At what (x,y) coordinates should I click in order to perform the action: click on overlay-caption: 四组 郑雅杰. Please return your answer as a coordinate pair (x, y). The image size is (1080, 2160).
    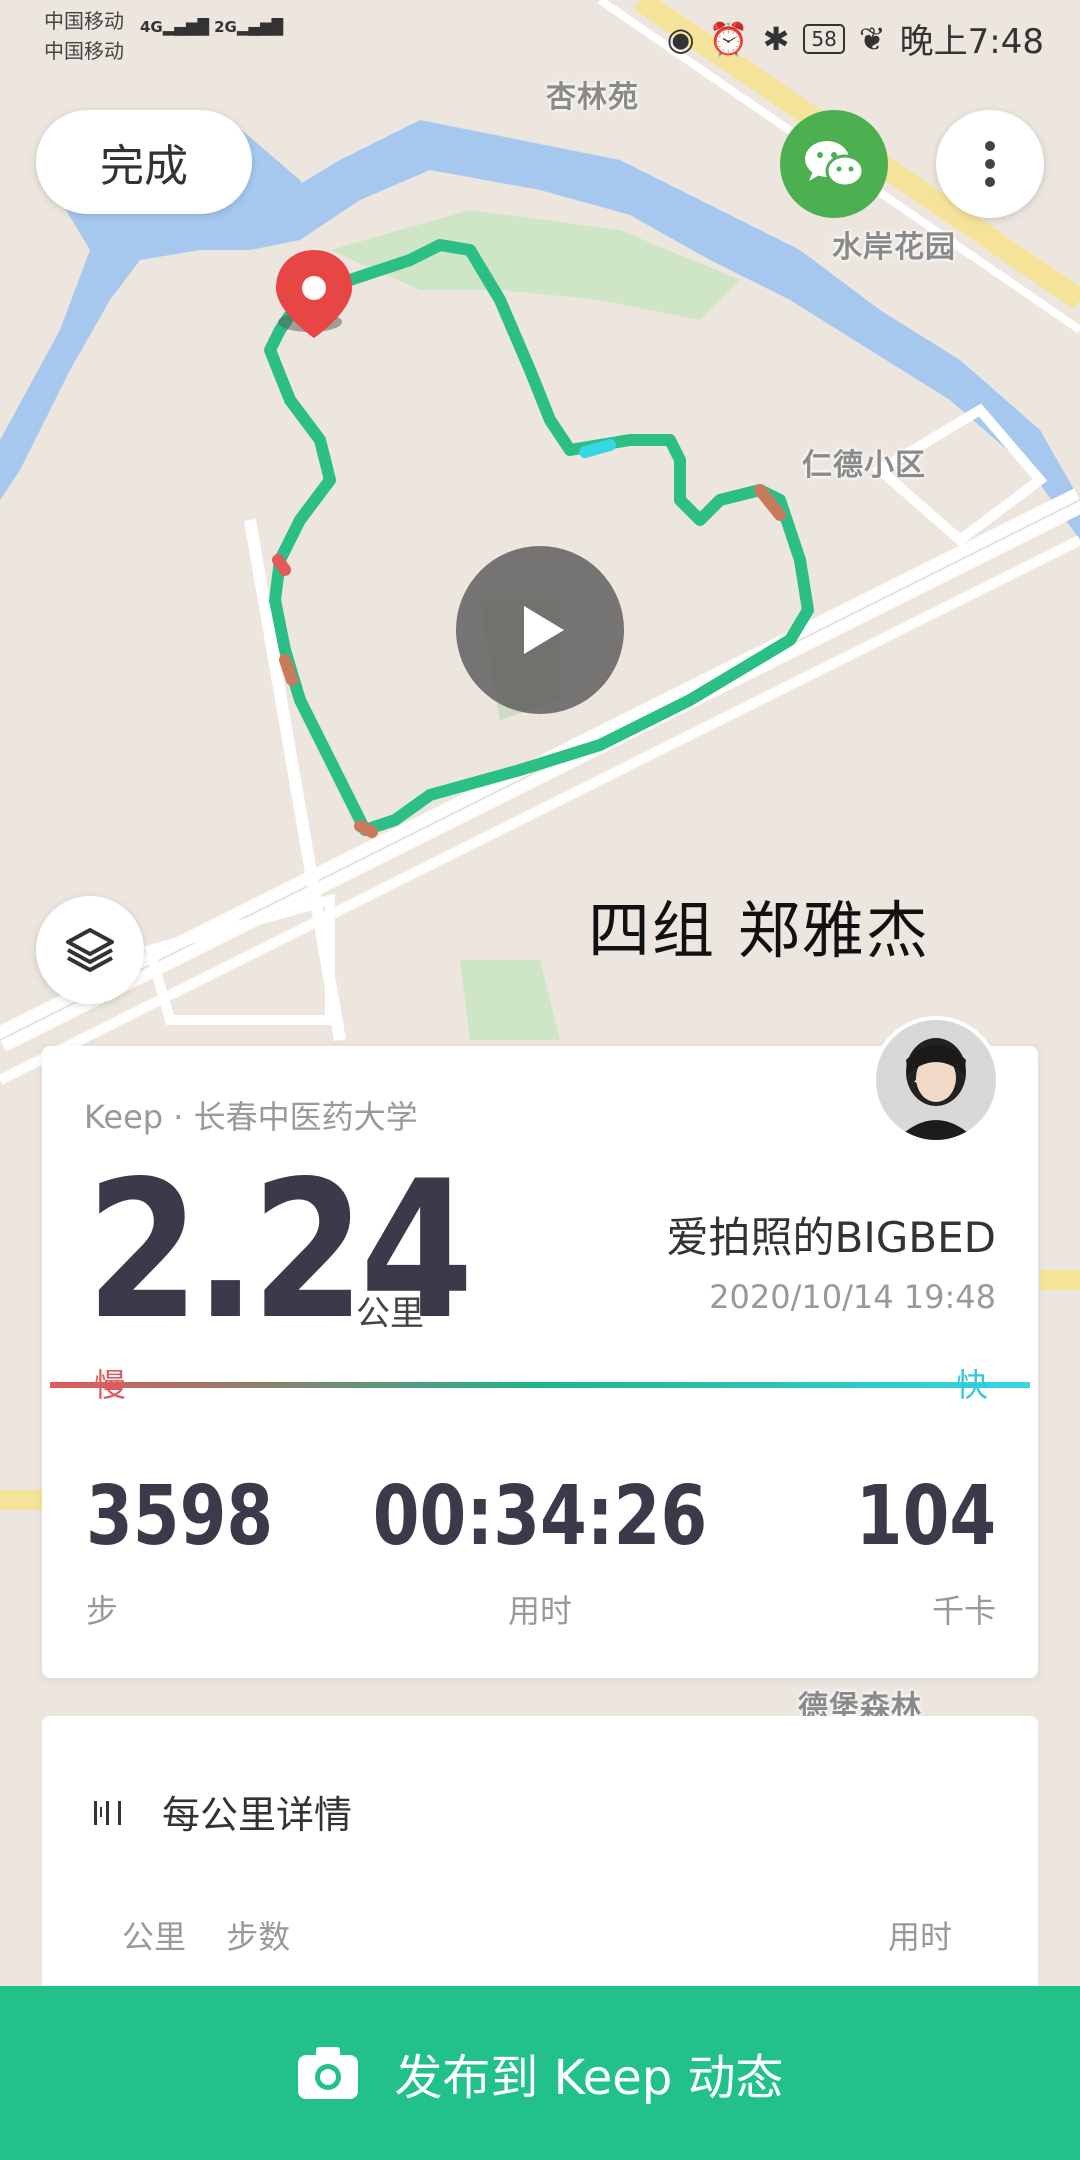
    Looking at the image, I should click on (759, 930).